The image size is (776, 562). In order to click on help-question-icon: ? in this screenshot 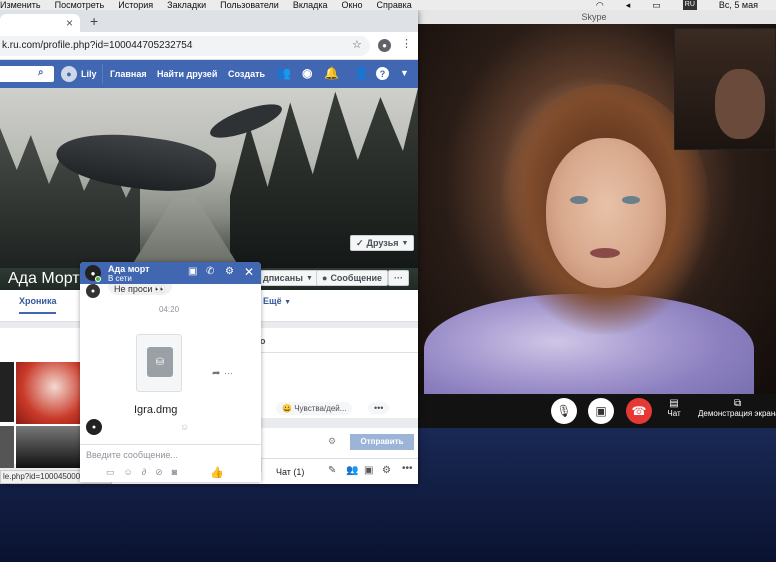, I will do `click(382, 73)`.